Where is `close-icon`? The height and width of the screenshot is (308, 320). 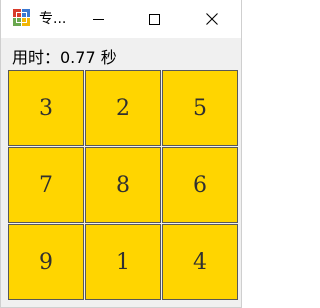
close-icon is located at coordinates (212, 19).